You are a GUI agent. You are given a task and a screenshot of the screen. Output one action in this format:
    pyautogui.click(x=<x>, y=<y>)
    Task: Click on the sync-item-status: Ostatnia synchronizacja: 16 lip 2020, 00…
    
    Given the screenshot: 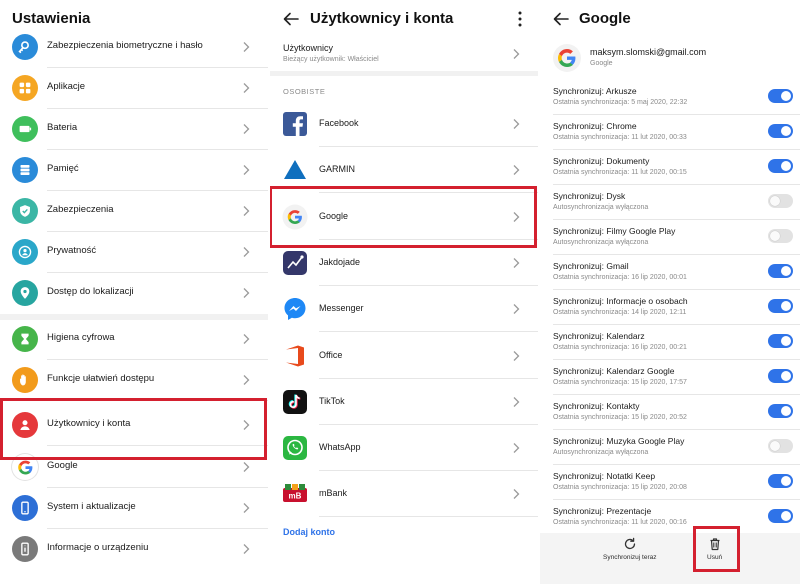 What is the action you would take?
    pyautogui.click(x=620, y=277)
    